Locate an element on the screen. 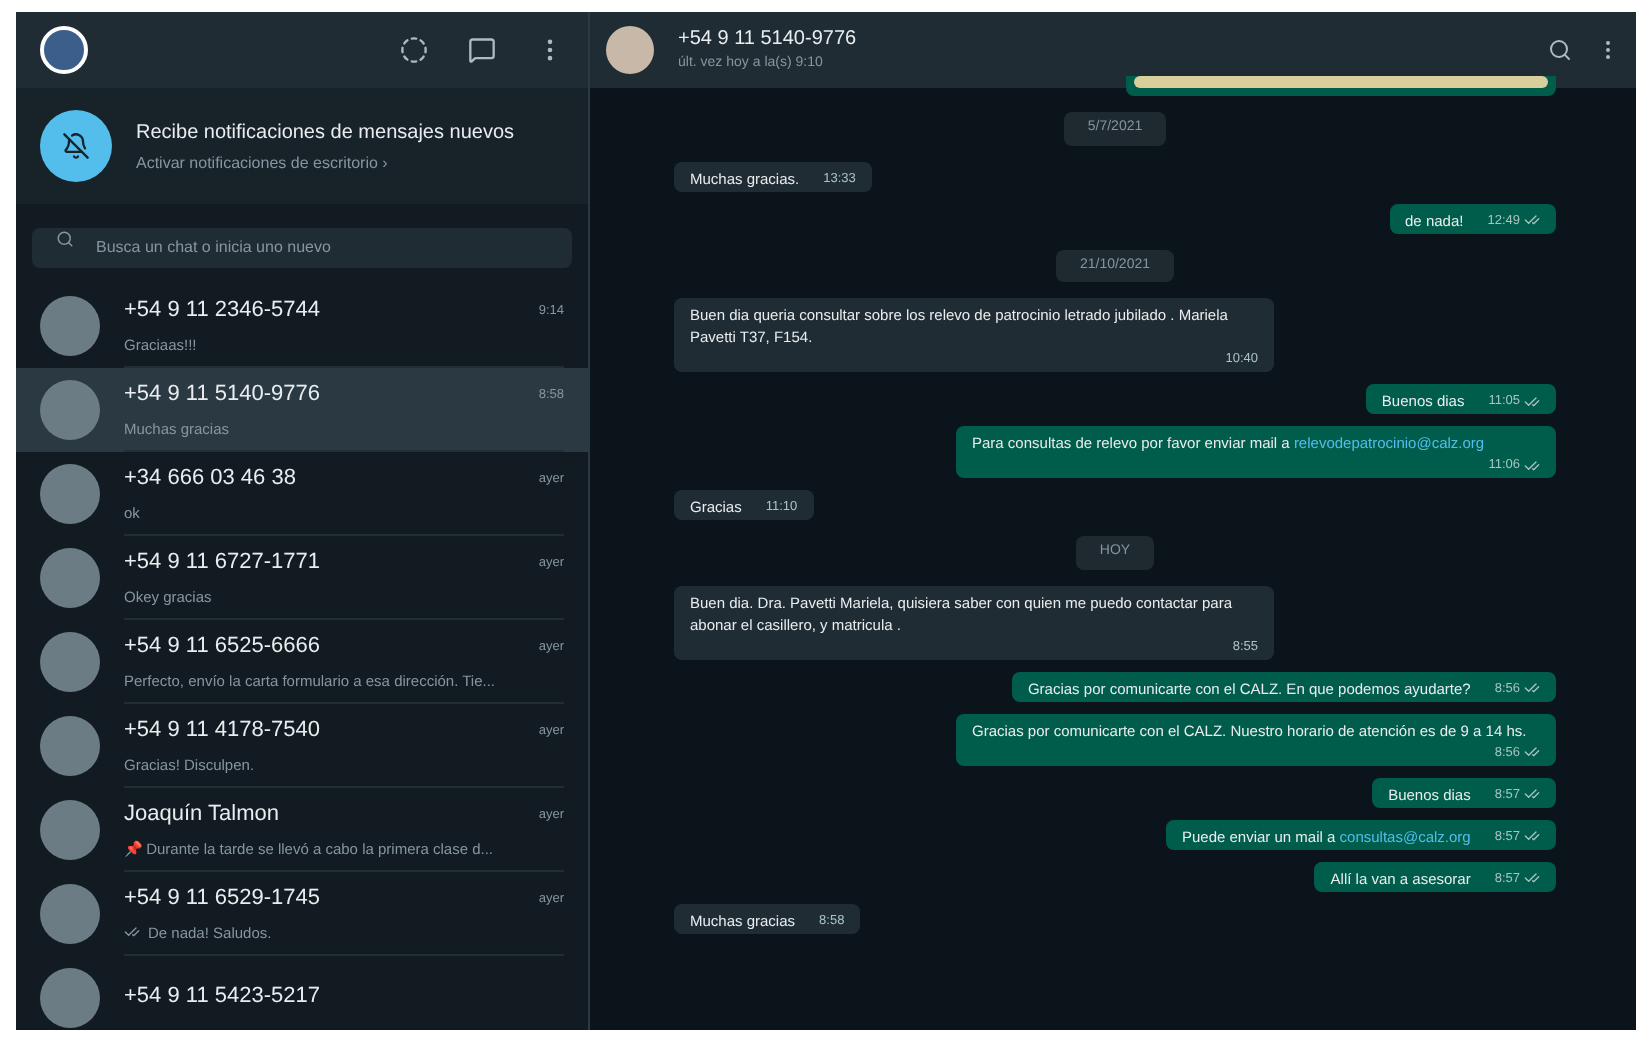  notification-link: Activar notificaciones de escritorio › is located at coordinates (325, 163).